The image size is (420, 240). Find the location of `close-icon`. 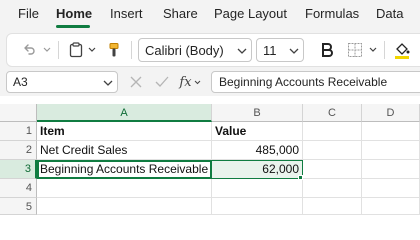

close-icon is located at coordinates (136, 82).